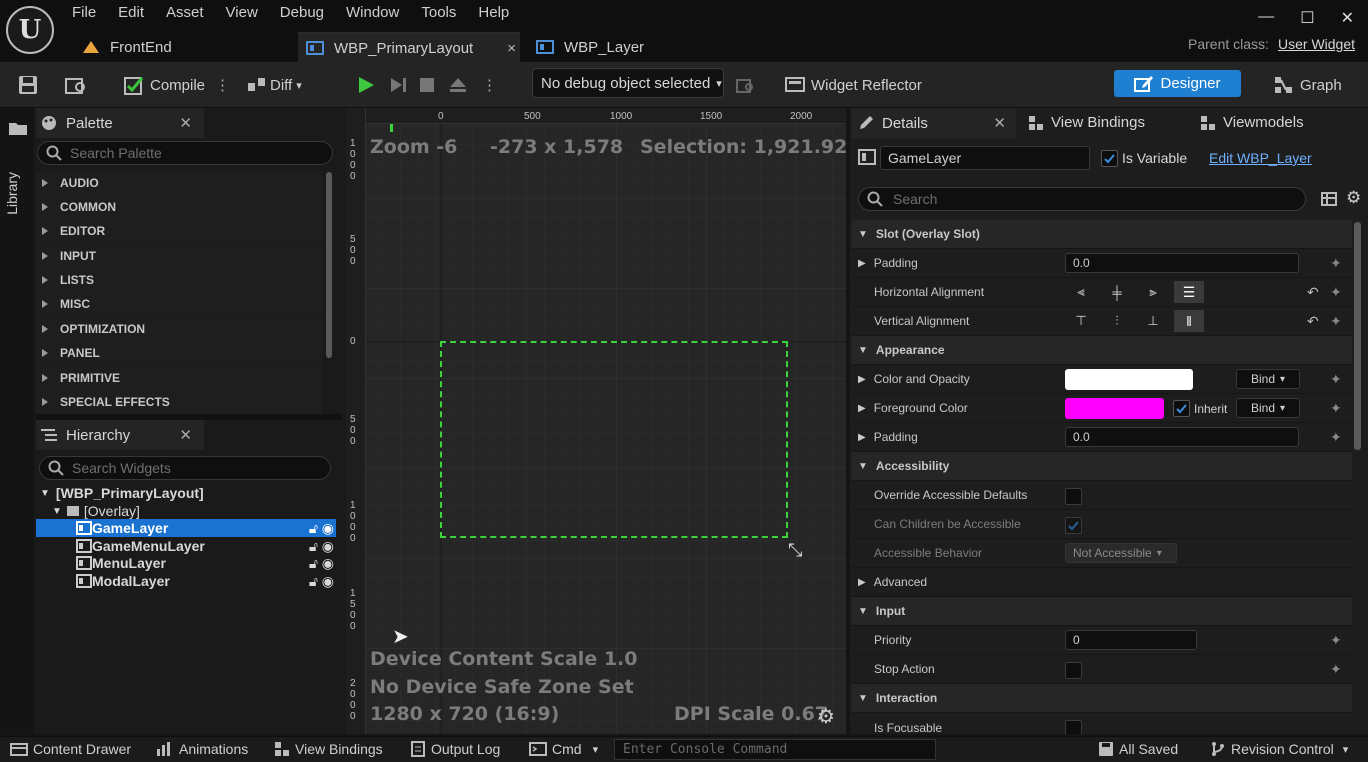  Describe the element at coordinates (1086, 122) in the screenshot. I see `tab-view-bindings: View Bindings` at that location.